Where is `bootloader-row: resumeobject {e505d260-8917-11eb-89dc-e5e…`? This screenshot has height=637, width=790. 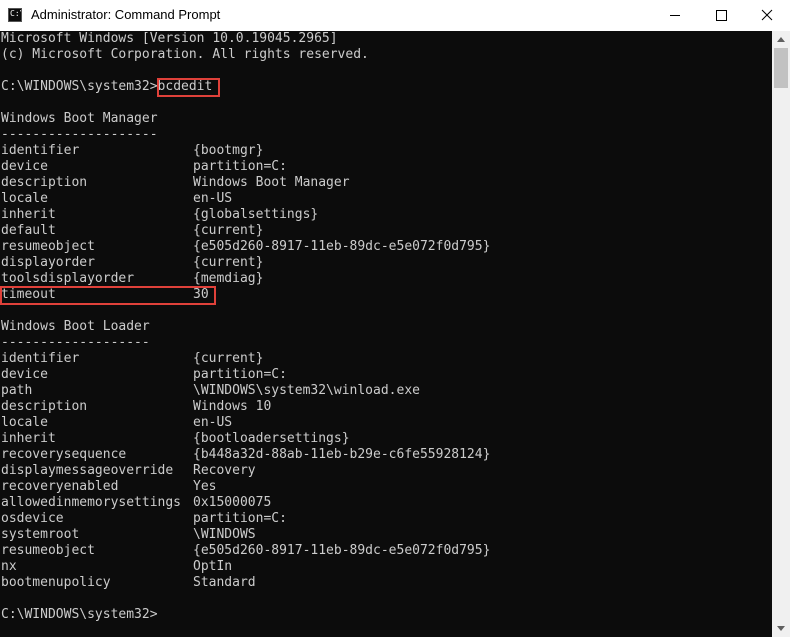
bootloader-row: resumeobject {e505d260-8917-11eb-89dc-e5e… is located at coordinates (351, 551).